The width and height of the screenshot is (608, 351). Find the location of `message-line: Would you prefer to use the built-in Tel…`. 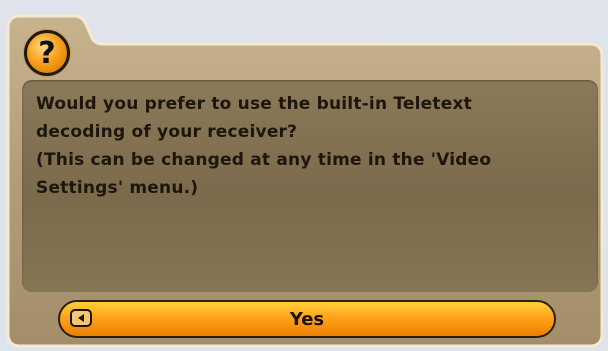

message-line: Would you prefer to use the built-in Tel… is located at coordinates (254, 104).